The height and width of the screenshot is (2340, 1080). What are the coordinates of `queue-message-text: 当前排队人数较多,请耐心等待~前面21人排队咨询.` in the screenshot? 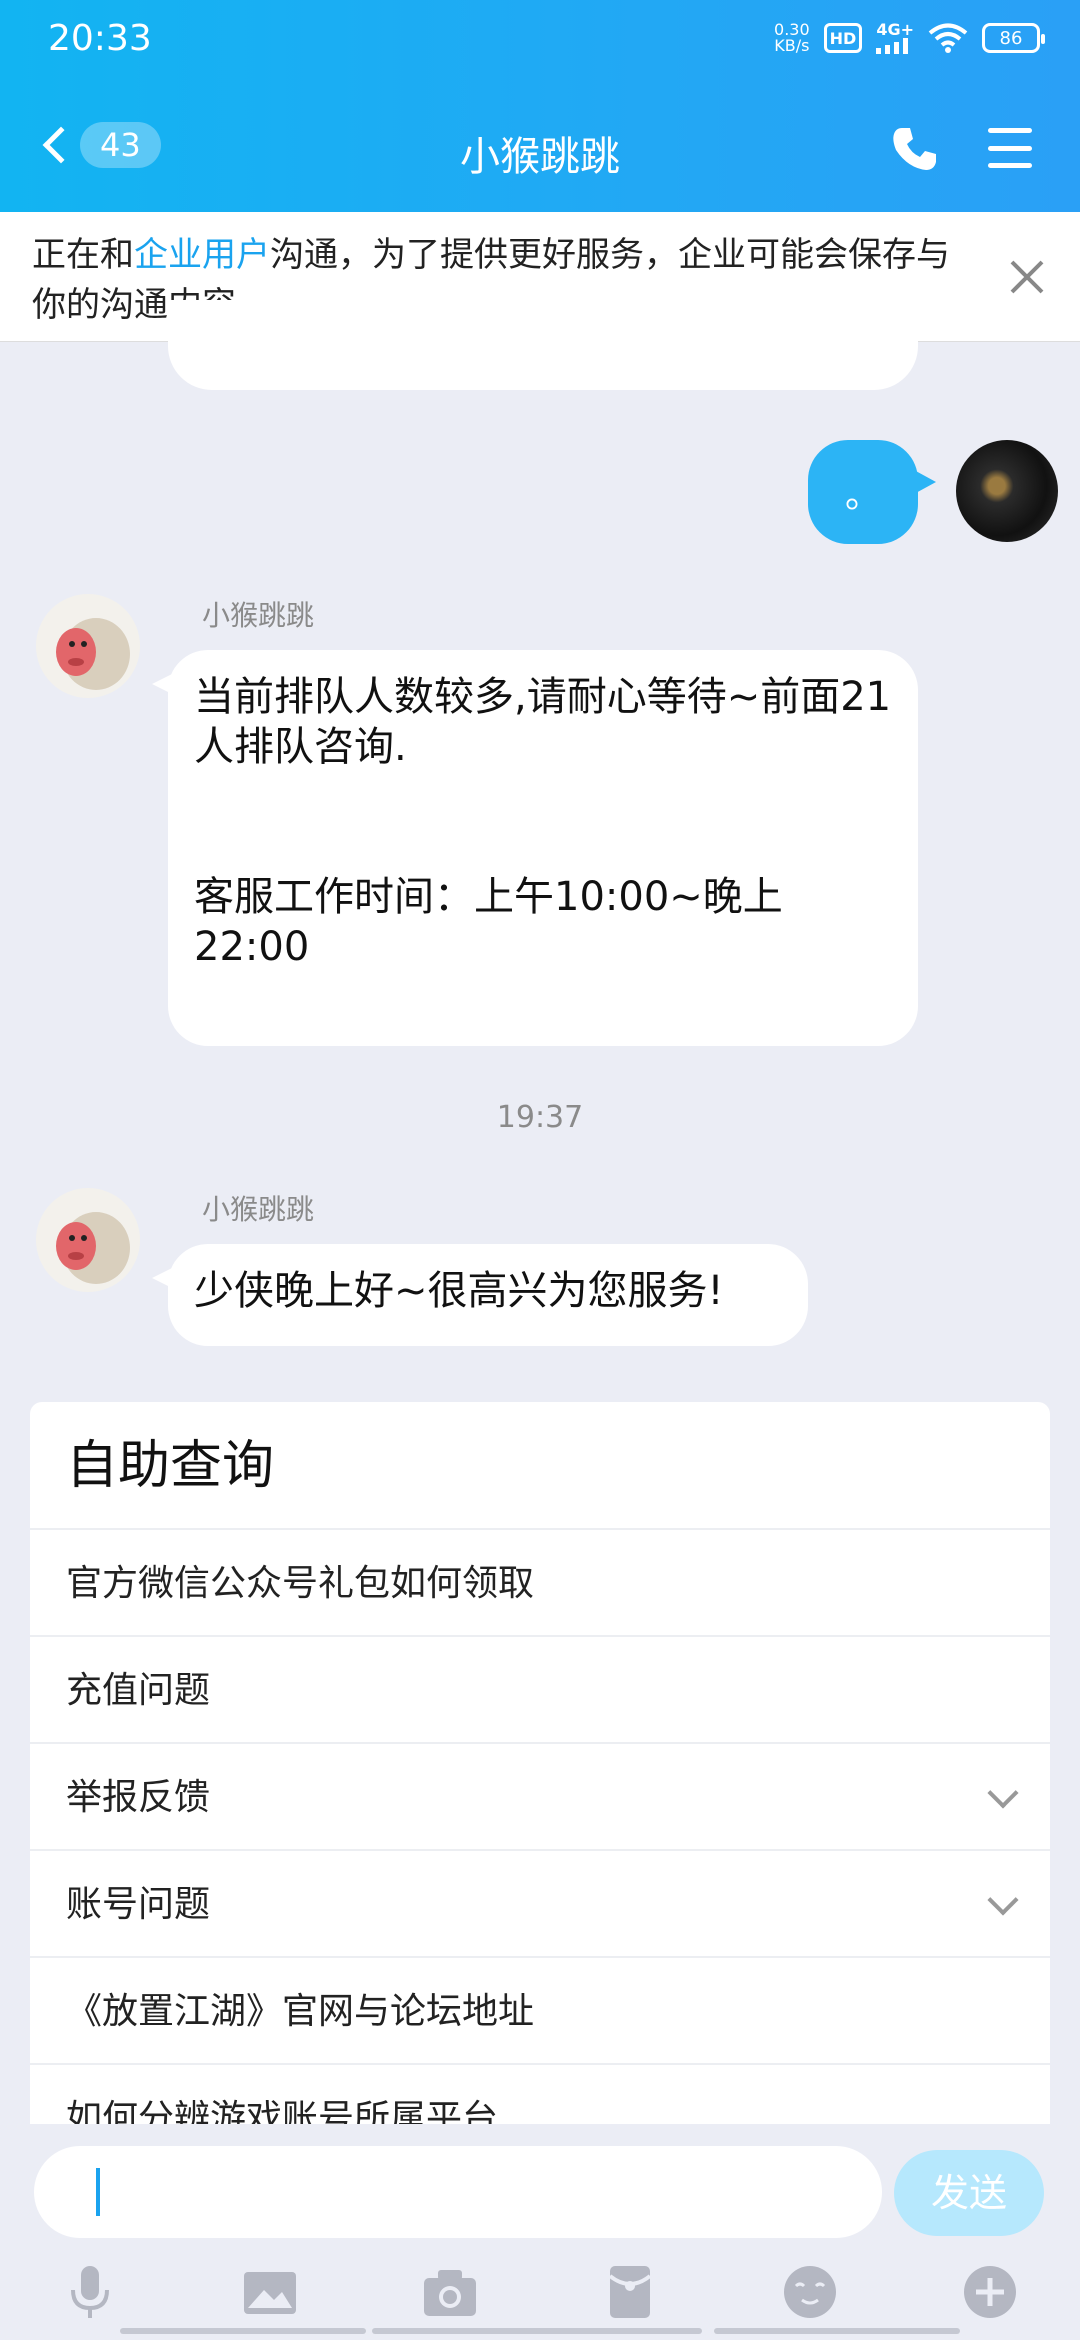 It's located at (543, 722).